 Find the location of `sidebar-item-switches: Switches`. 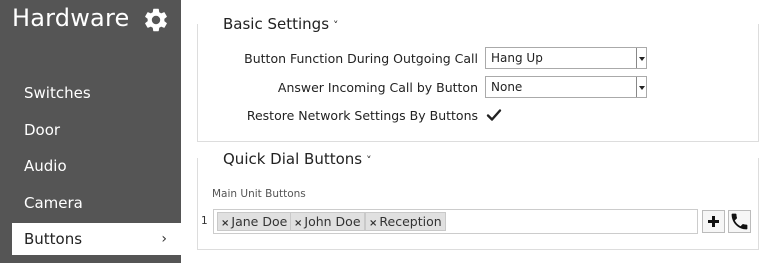

sidebar-item-switches: Switches is located at coordinates (96, 93).